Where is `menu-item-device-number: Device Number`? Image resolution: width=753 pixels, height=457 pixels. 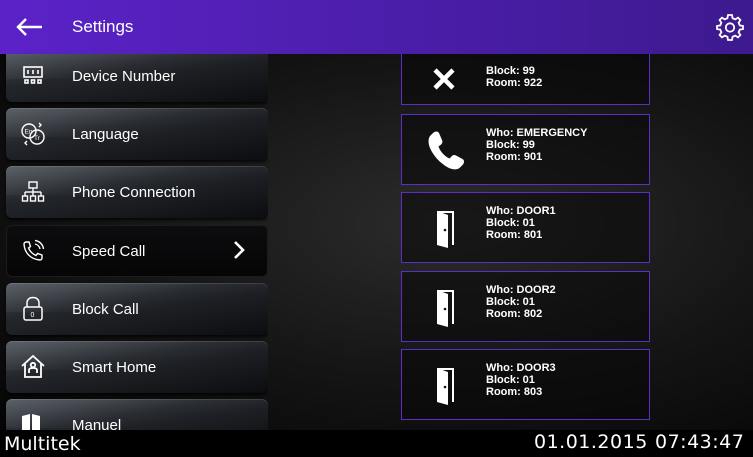 menu-item-device-number: Device Number is located at coordinates (137, 78).